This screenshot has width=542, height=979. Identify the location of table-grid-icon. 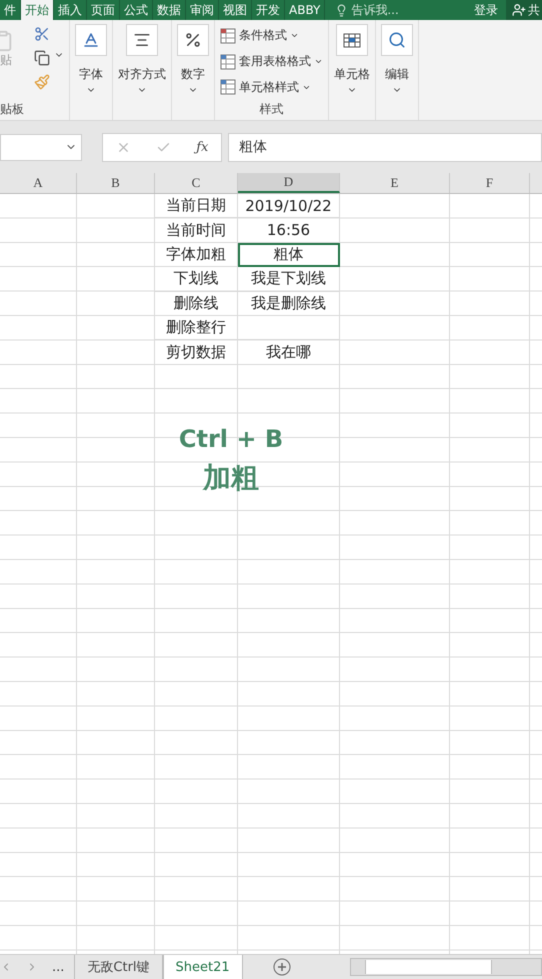
(352, 40).